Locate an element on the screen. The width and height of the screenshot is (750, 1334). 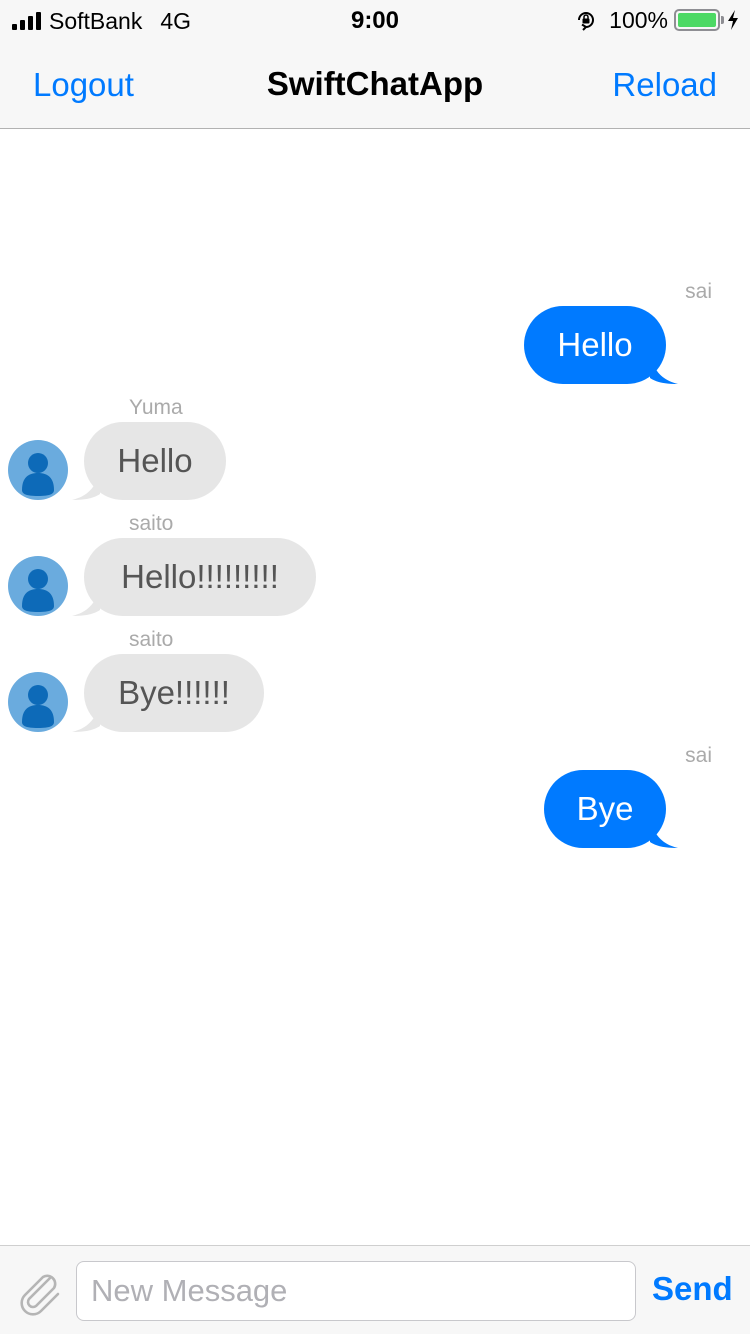
charging-bolt-icon is located at coordinates (733, 20).